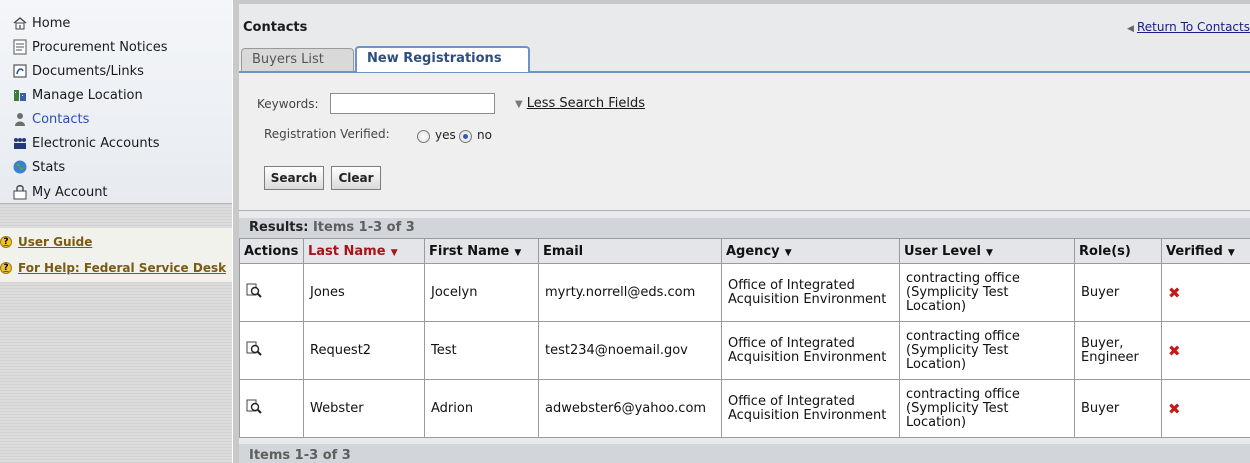  I want to click on help-icon: ?, so click(6, 268).